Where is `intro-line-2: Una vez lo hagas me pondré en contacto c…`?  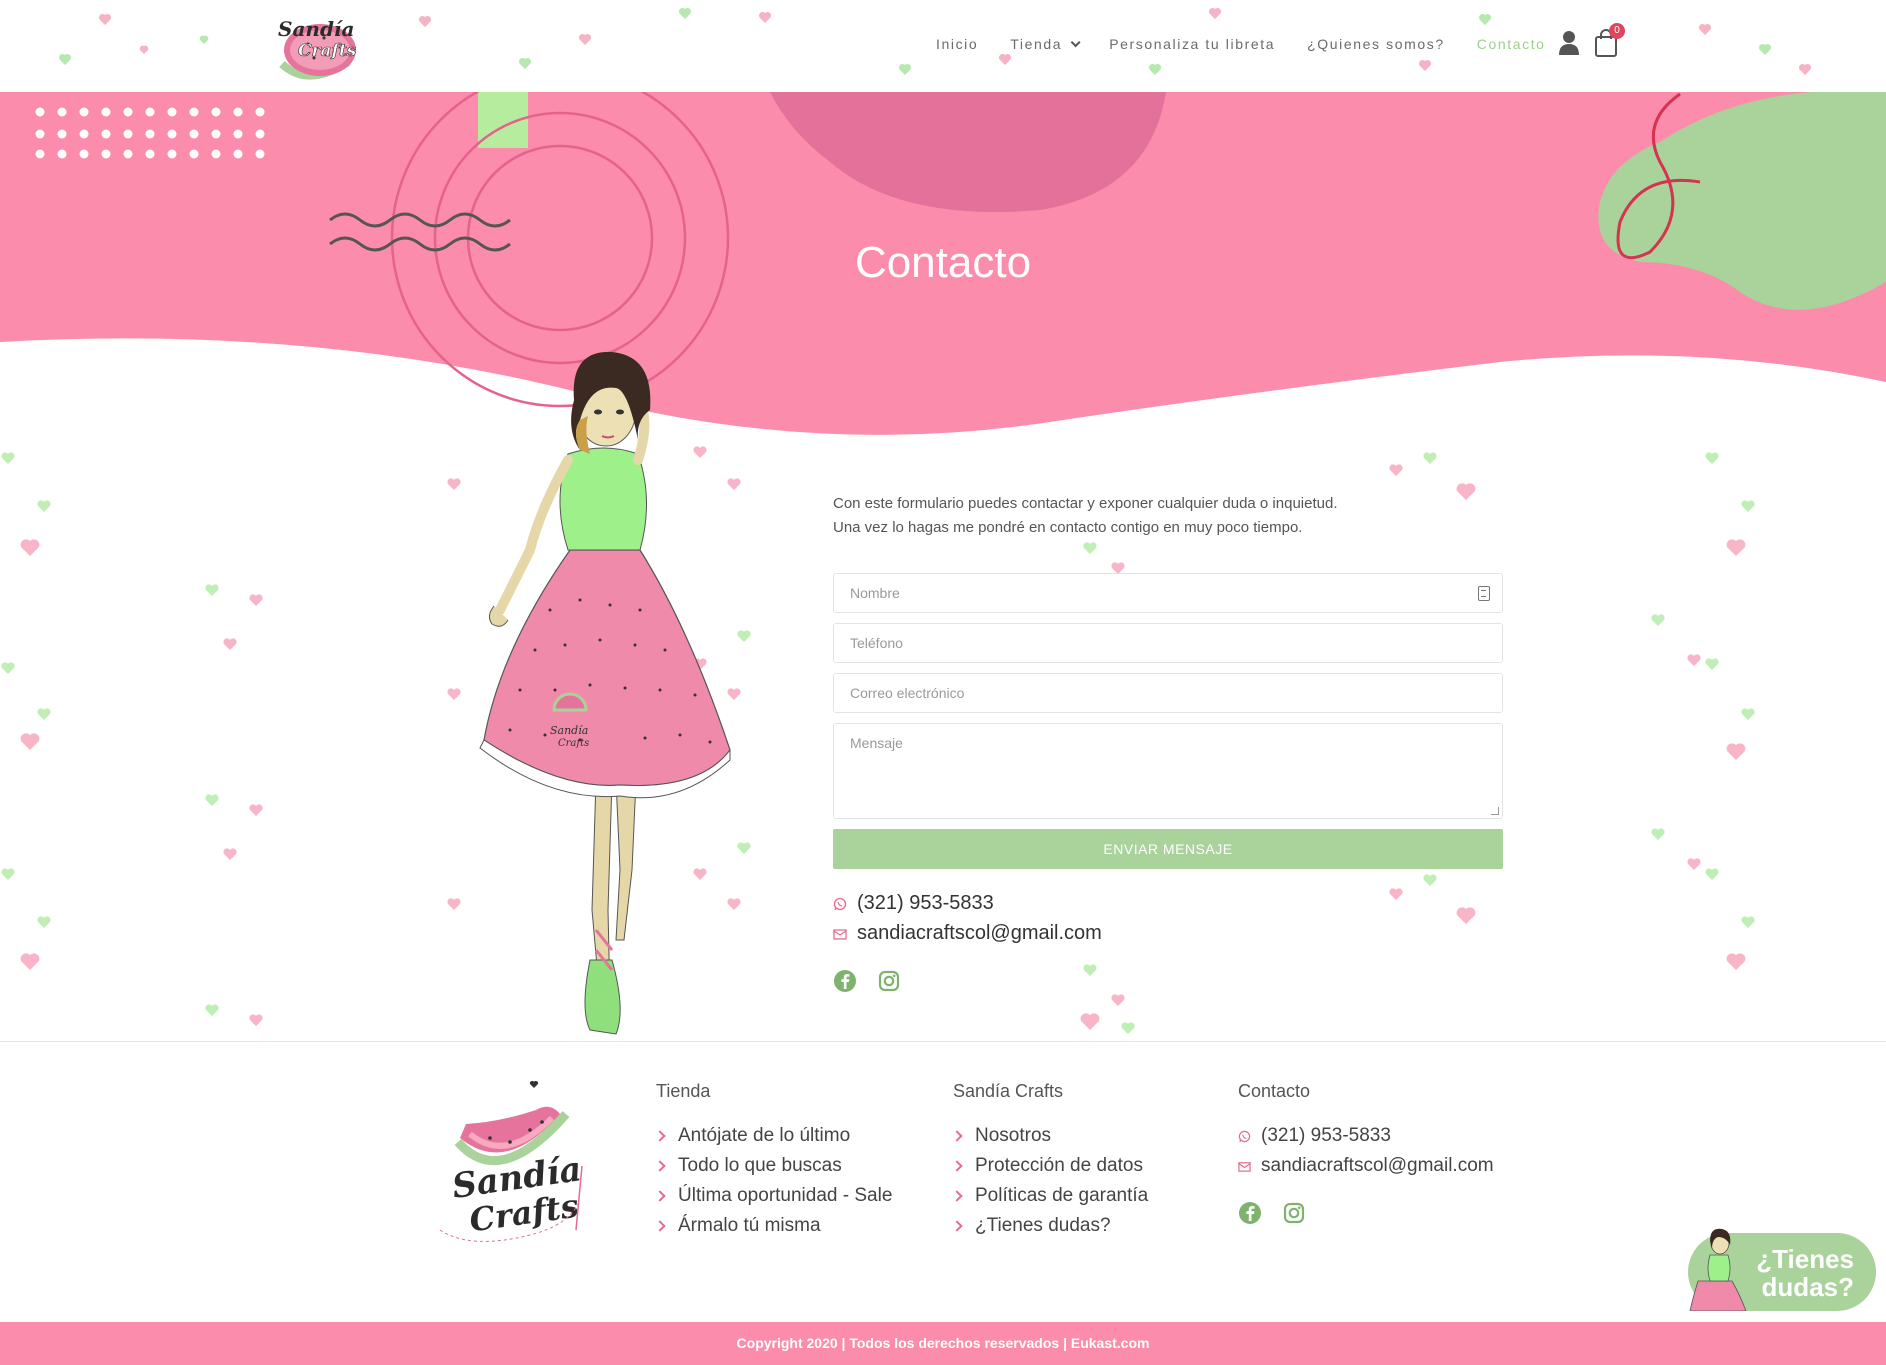 intro-line-2: Una vez lo hagas me pondré en contacto c… is located at coordinates (1068, 527).